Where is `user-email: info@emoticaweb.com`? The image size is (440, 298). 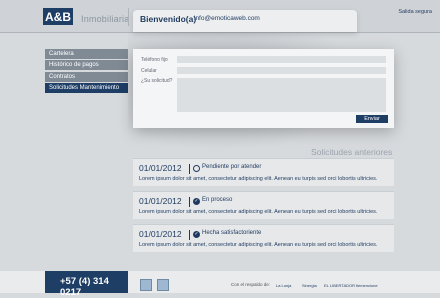 user-email: info@emoticaweb.com is located at coordinates (227, 18).